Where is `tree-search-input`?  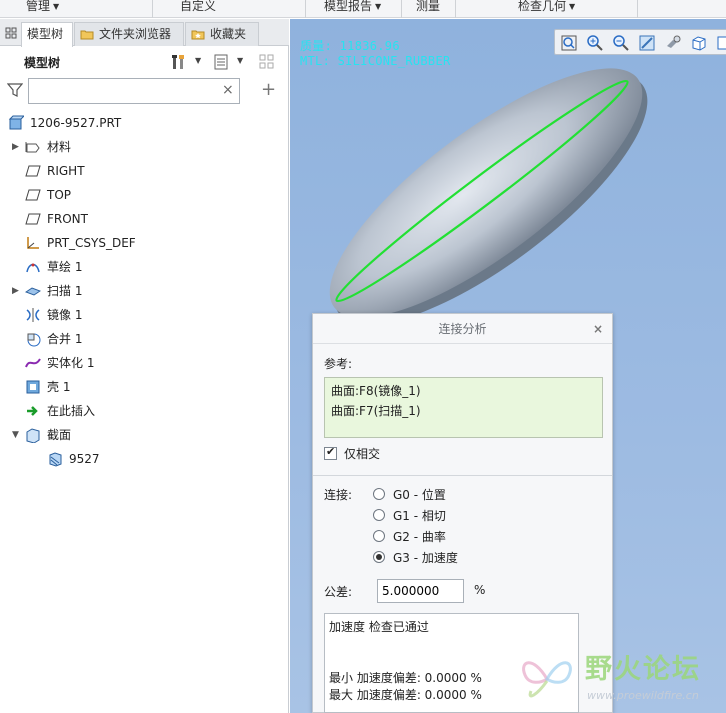
tree-search-input is located at coordinates (134, 91).